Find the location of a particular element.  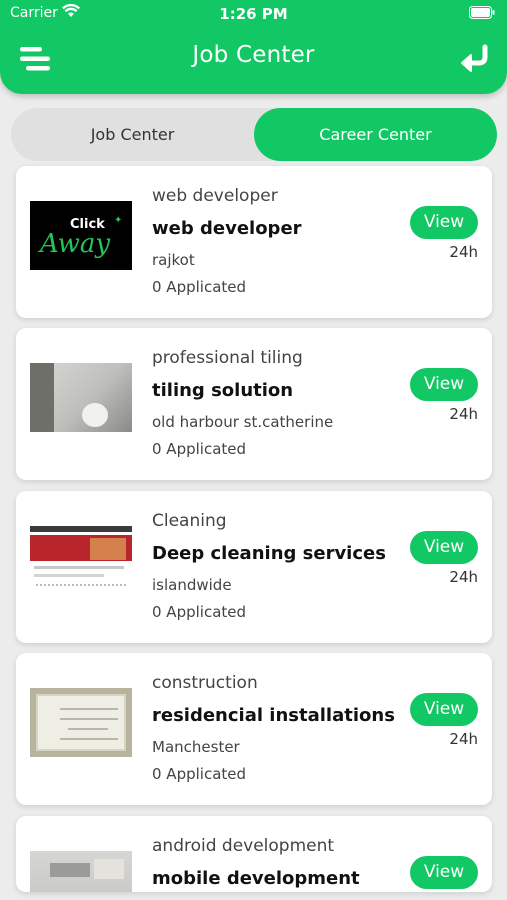

job-title: Deep cleaning services is located at coordinates (269, 553).